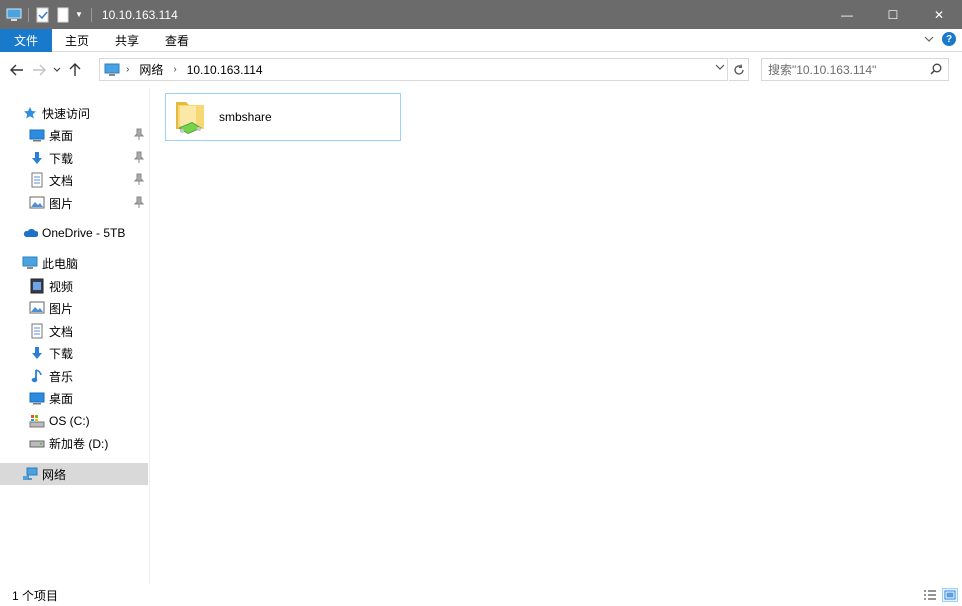 This screenshot has height=606, width=962. I want to click on sidebar-item-pictures-pc: 图片, so click(74, 308).